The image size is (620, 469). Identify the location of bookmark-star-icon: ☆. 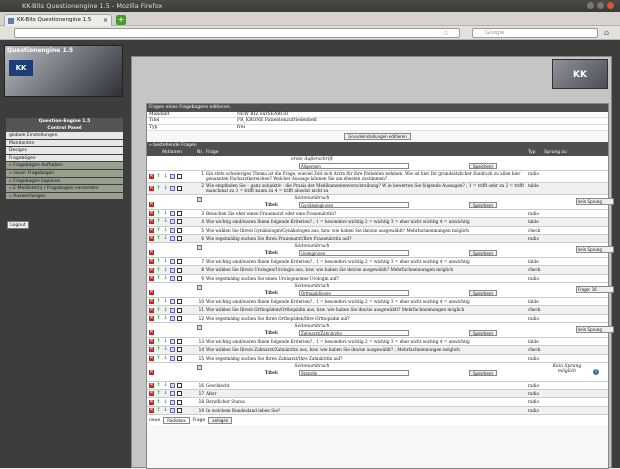
(446, 33).